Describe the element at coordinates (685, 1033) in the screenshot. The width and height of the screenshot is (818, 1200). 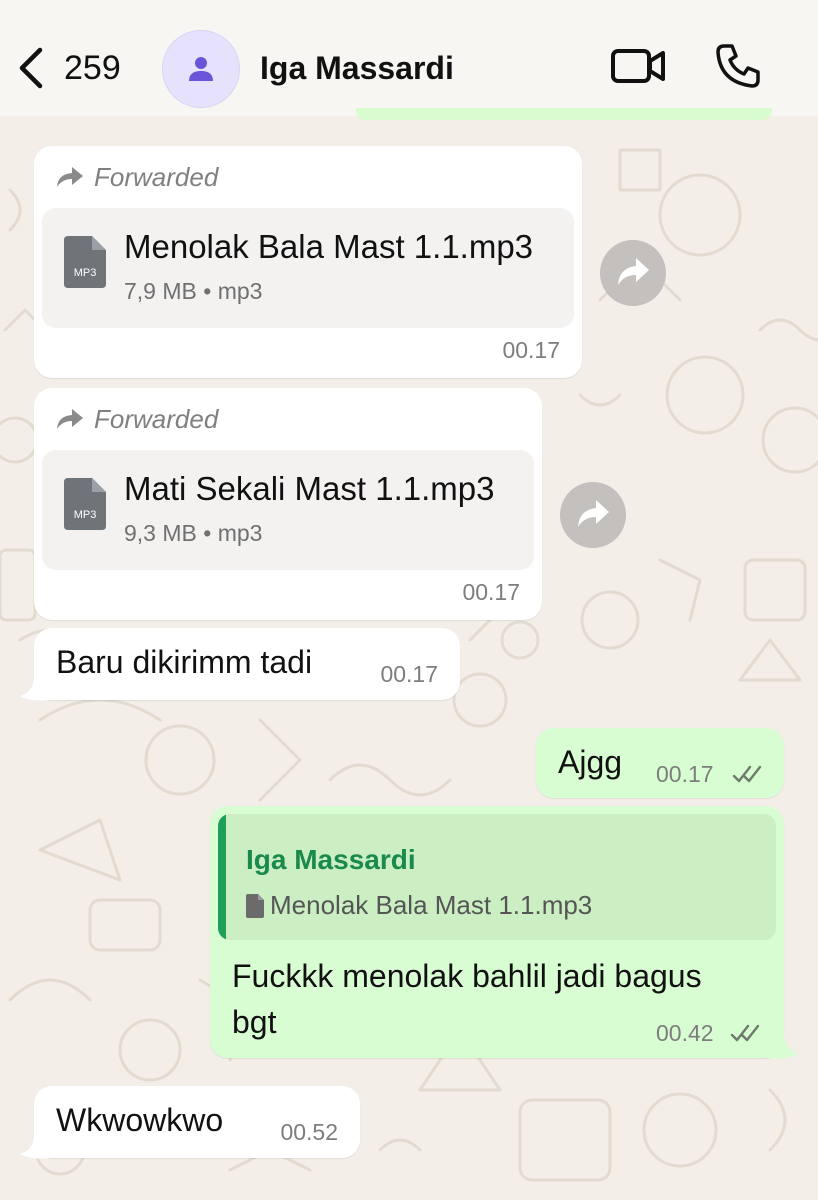
I see `message-time: 00.42` at that location.